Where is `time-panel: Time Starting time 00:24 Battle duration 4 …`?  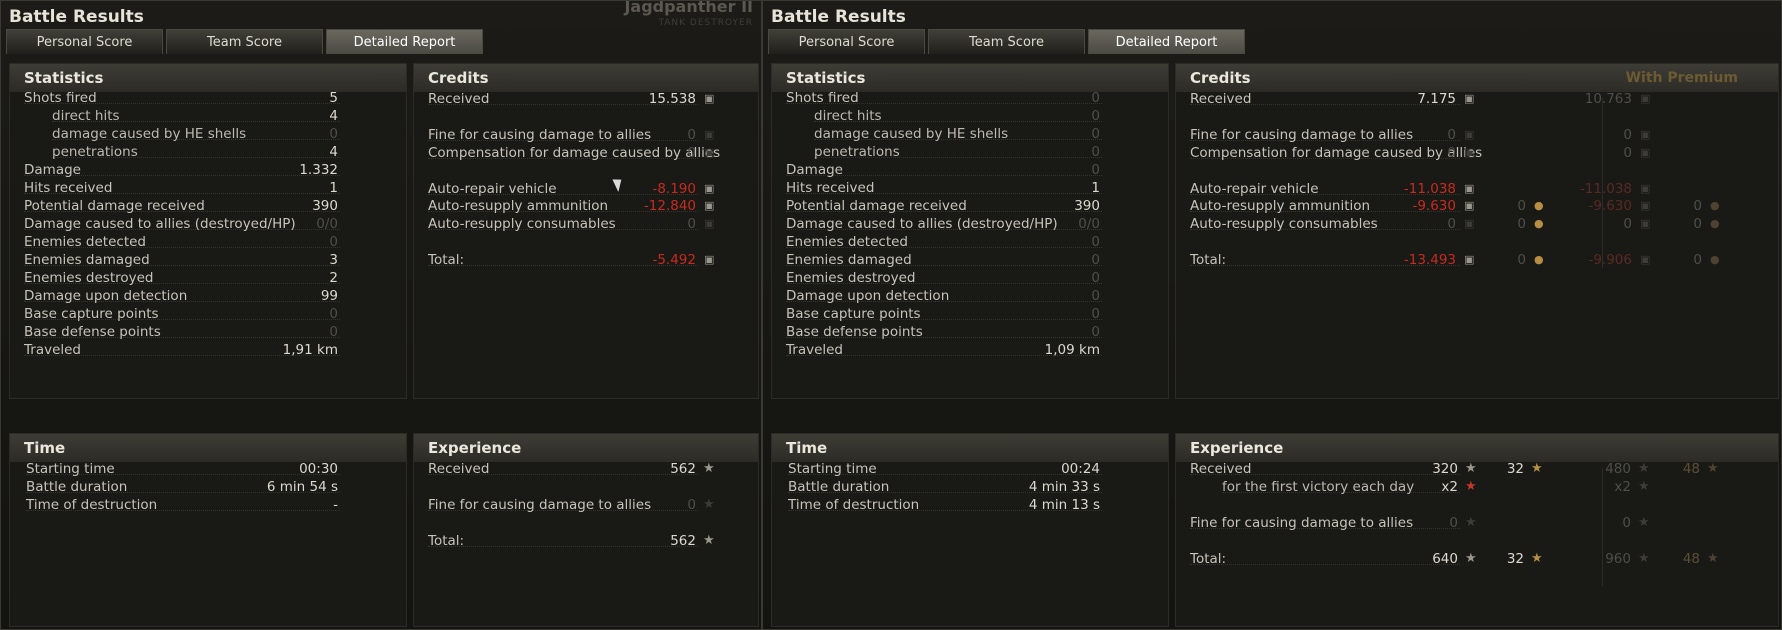 time-panel: Time Starting time 00:24 Battle duration 4 … is located at coordinates (970, 530).